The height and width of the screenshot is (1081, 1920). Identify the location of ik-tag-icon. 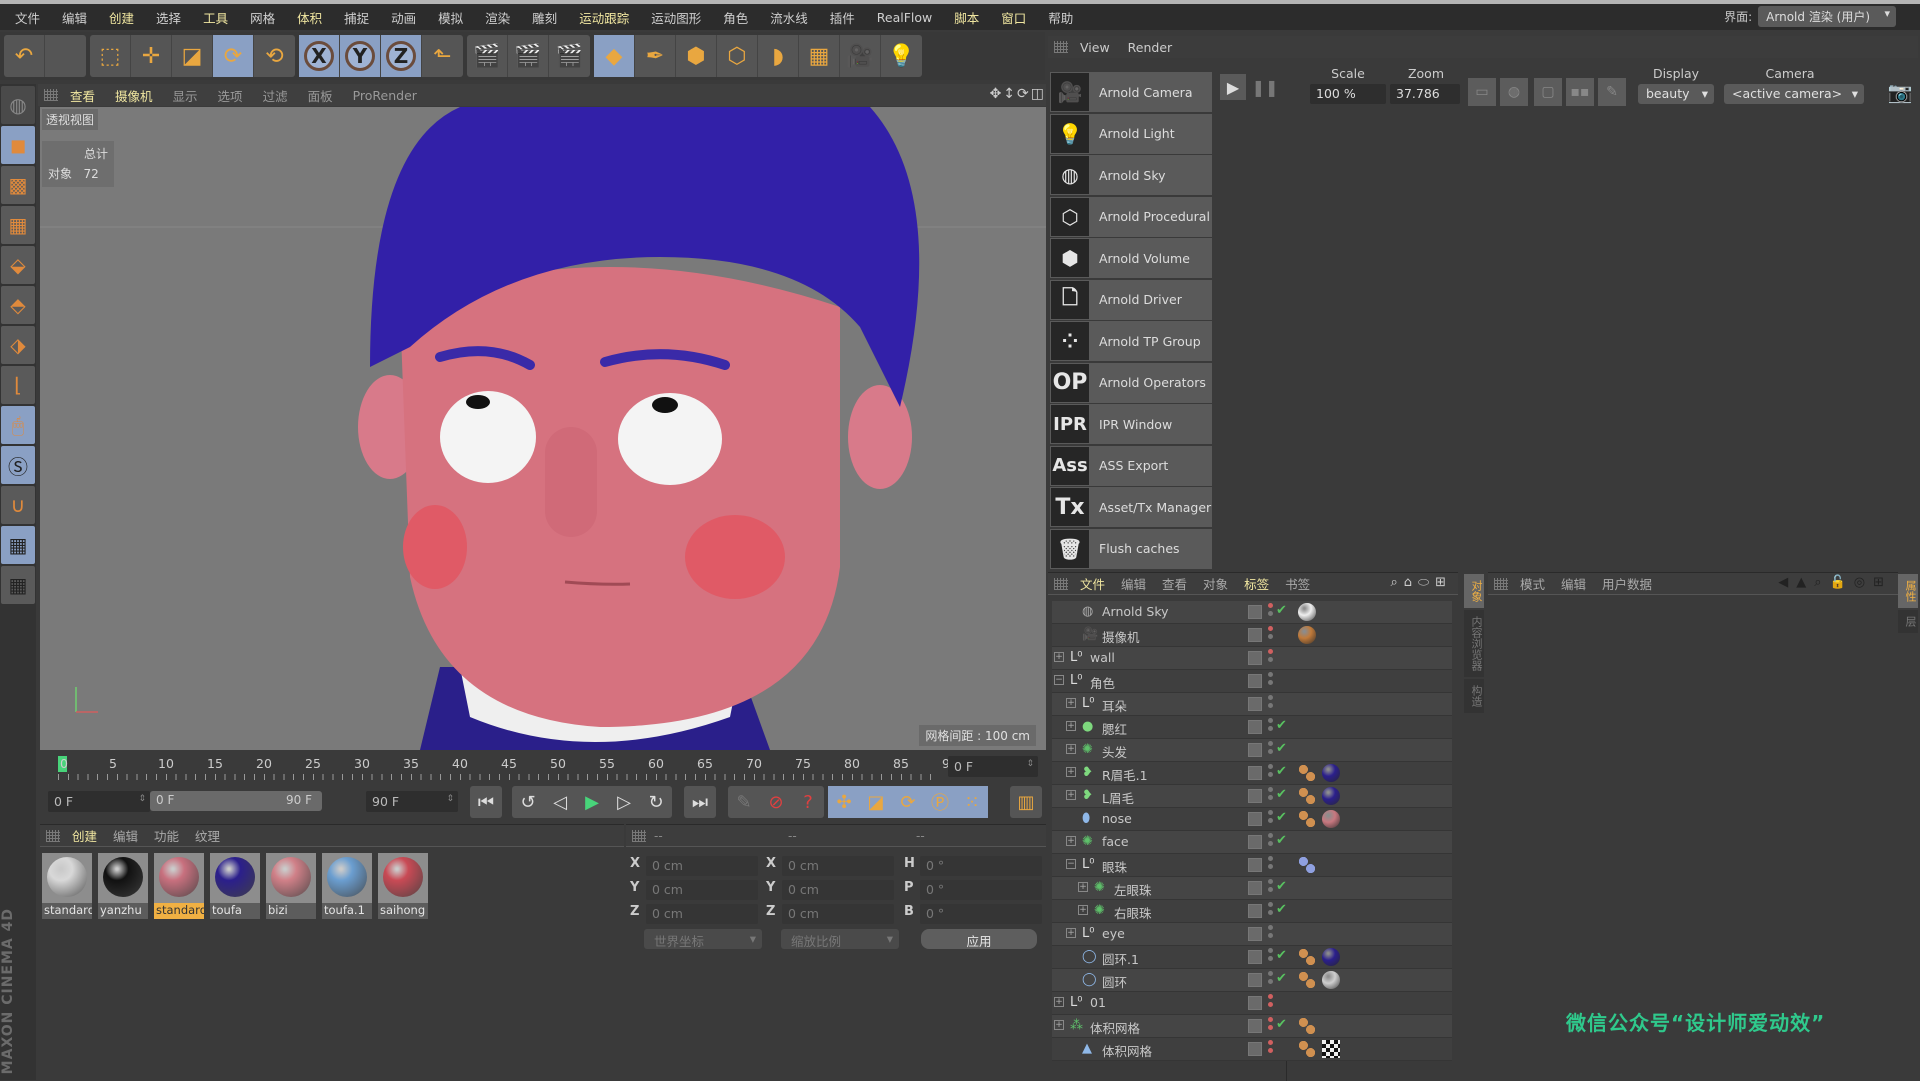
(1307, 865).